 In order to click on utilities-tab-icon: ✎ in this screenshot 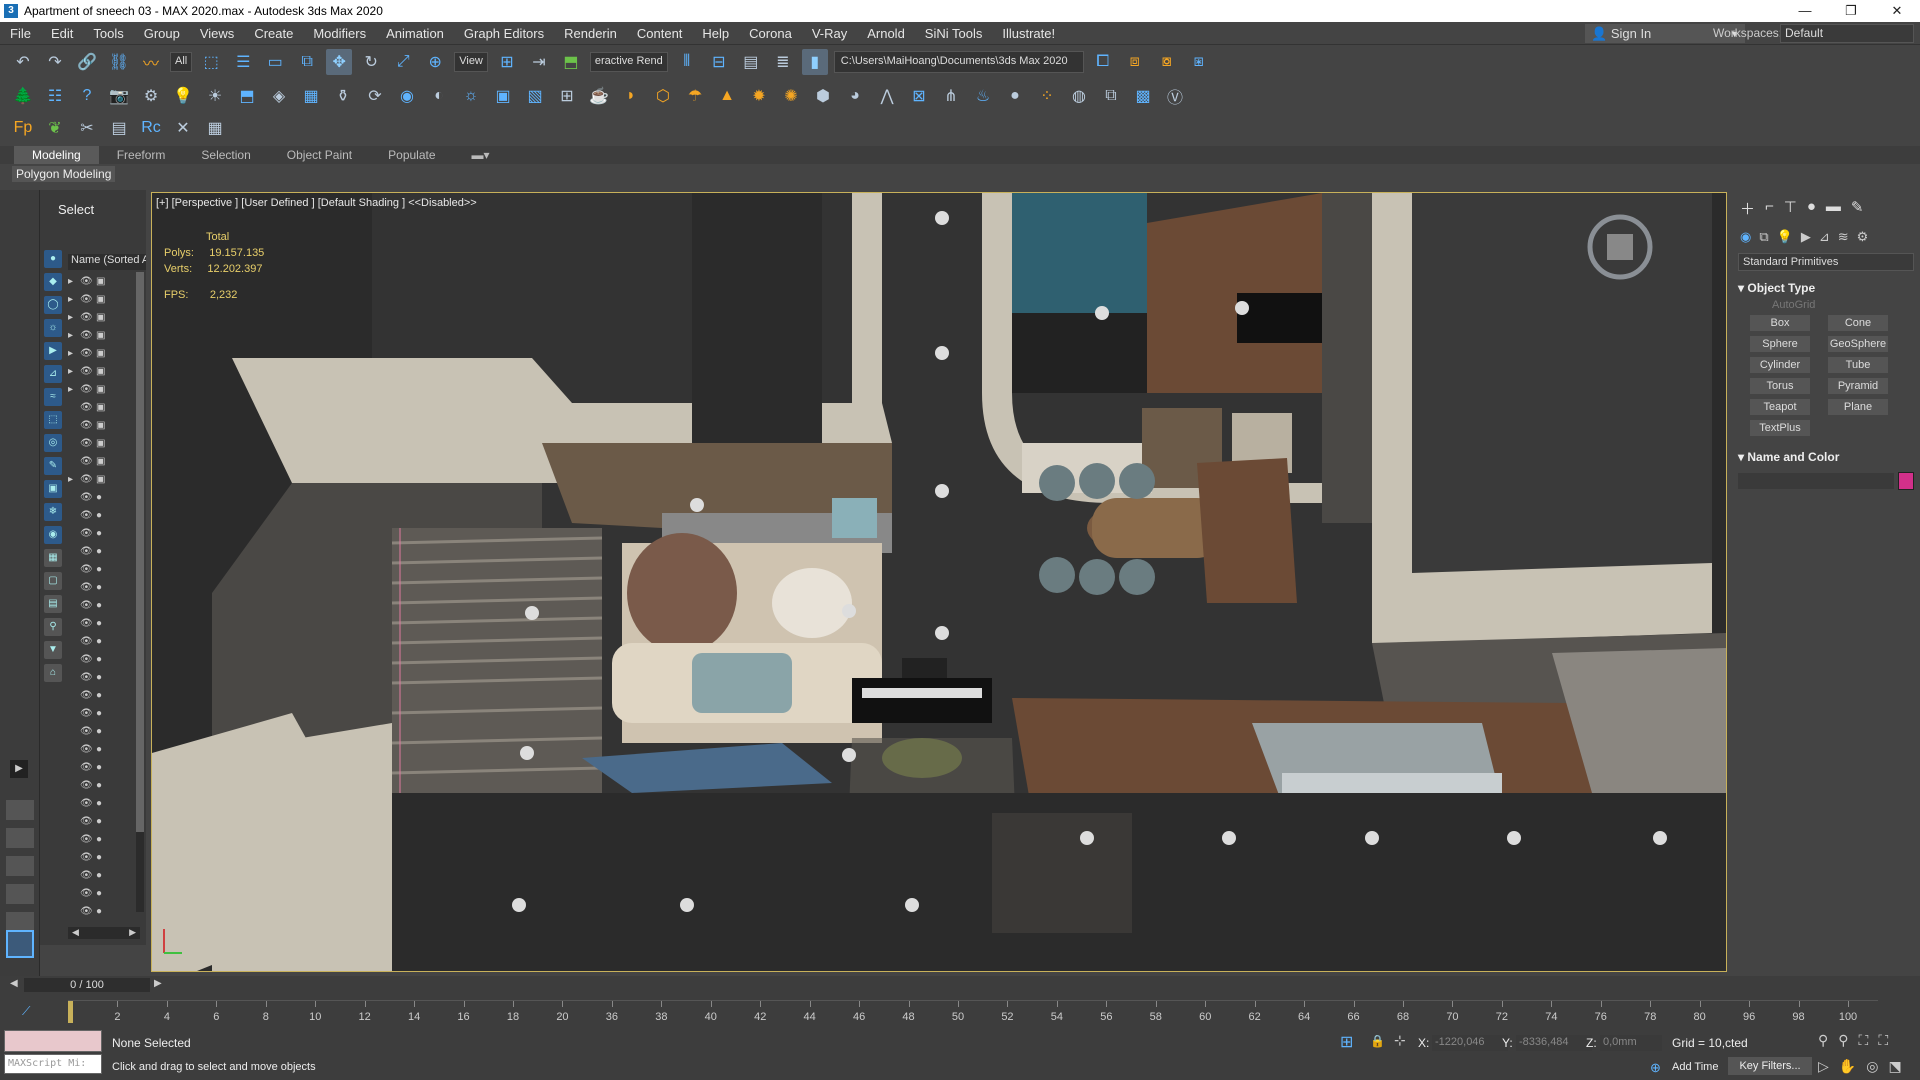, I will do `click(1857, 208)`.